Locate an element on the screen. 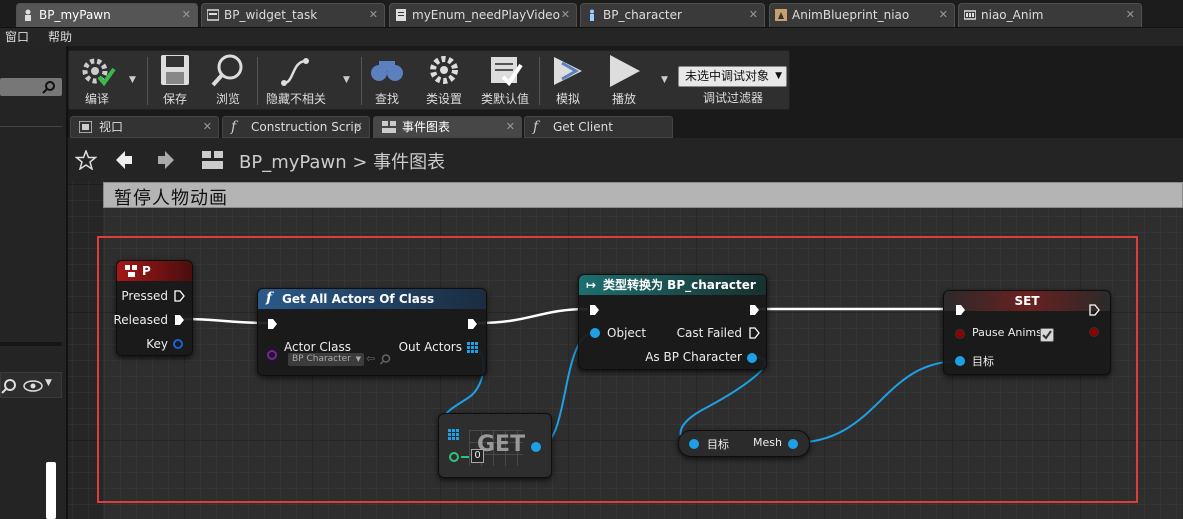 The height and width of the screenshot is (519, 1183). find-button: 查找 is located at coordinates (387, 81).